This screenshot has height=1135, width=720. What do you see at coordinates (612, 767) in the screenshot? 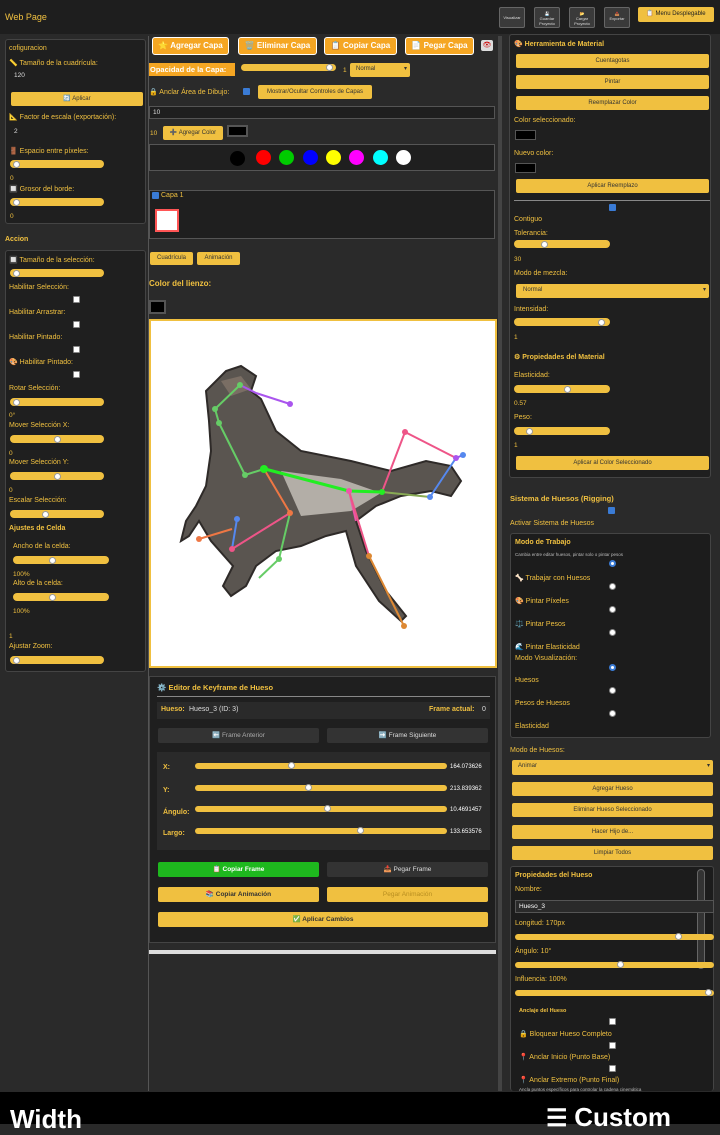
I see `bone-mode-select: Animar ▾` at bounding box center [612, 767].